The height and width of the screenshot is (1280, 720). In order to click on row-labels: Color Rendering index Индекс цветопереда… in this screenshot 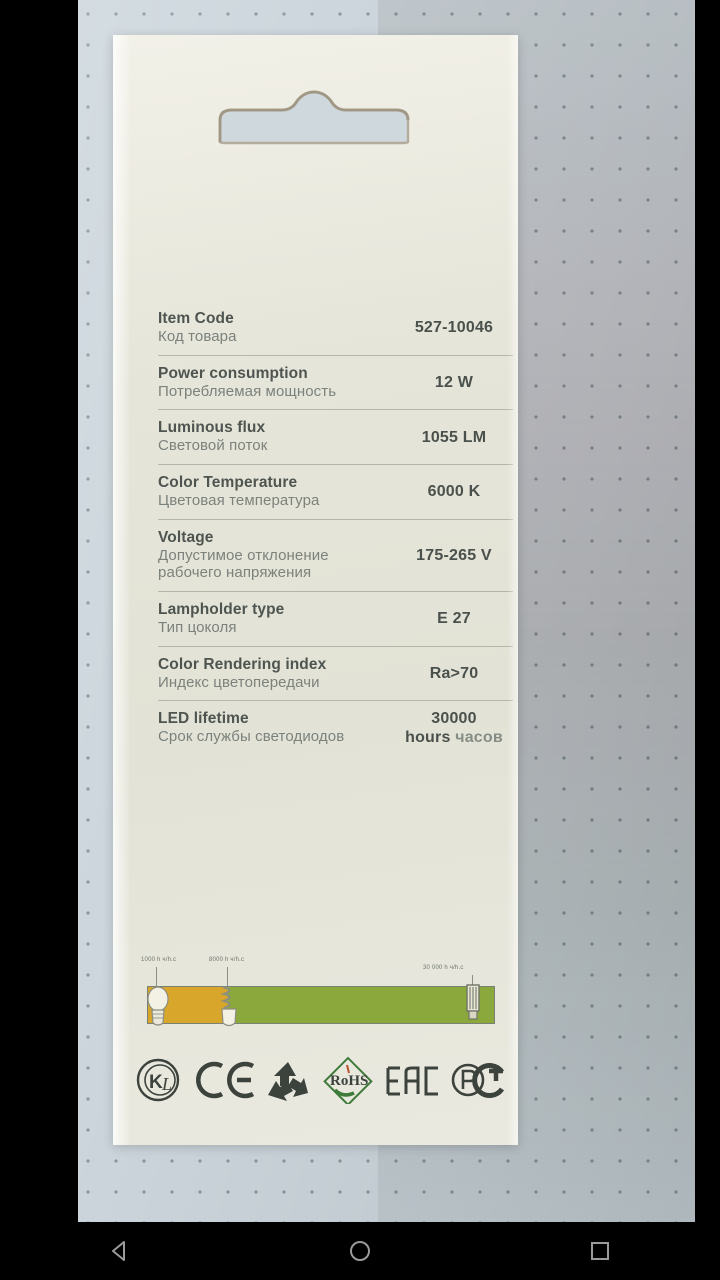, I will do `click(276, 674)`.